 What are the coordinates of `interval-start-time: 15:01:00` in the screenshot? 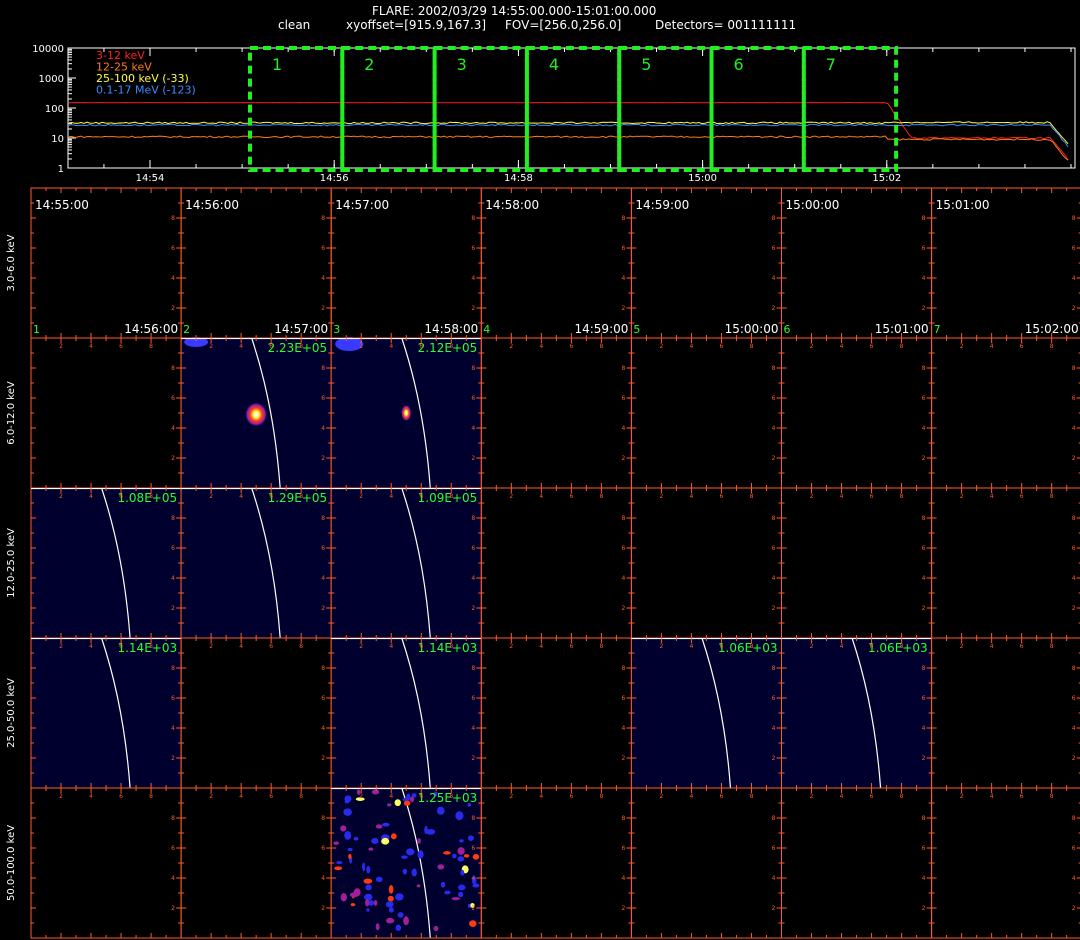 It's located at (963, 205).